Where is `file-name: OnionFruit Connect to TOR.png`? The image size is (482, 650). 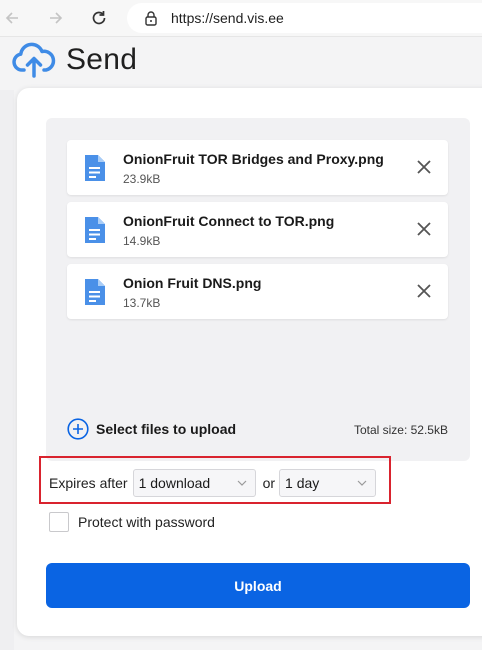
file-name: OnionFruit Connect to TOR.png is located at coordinates (229, 221).